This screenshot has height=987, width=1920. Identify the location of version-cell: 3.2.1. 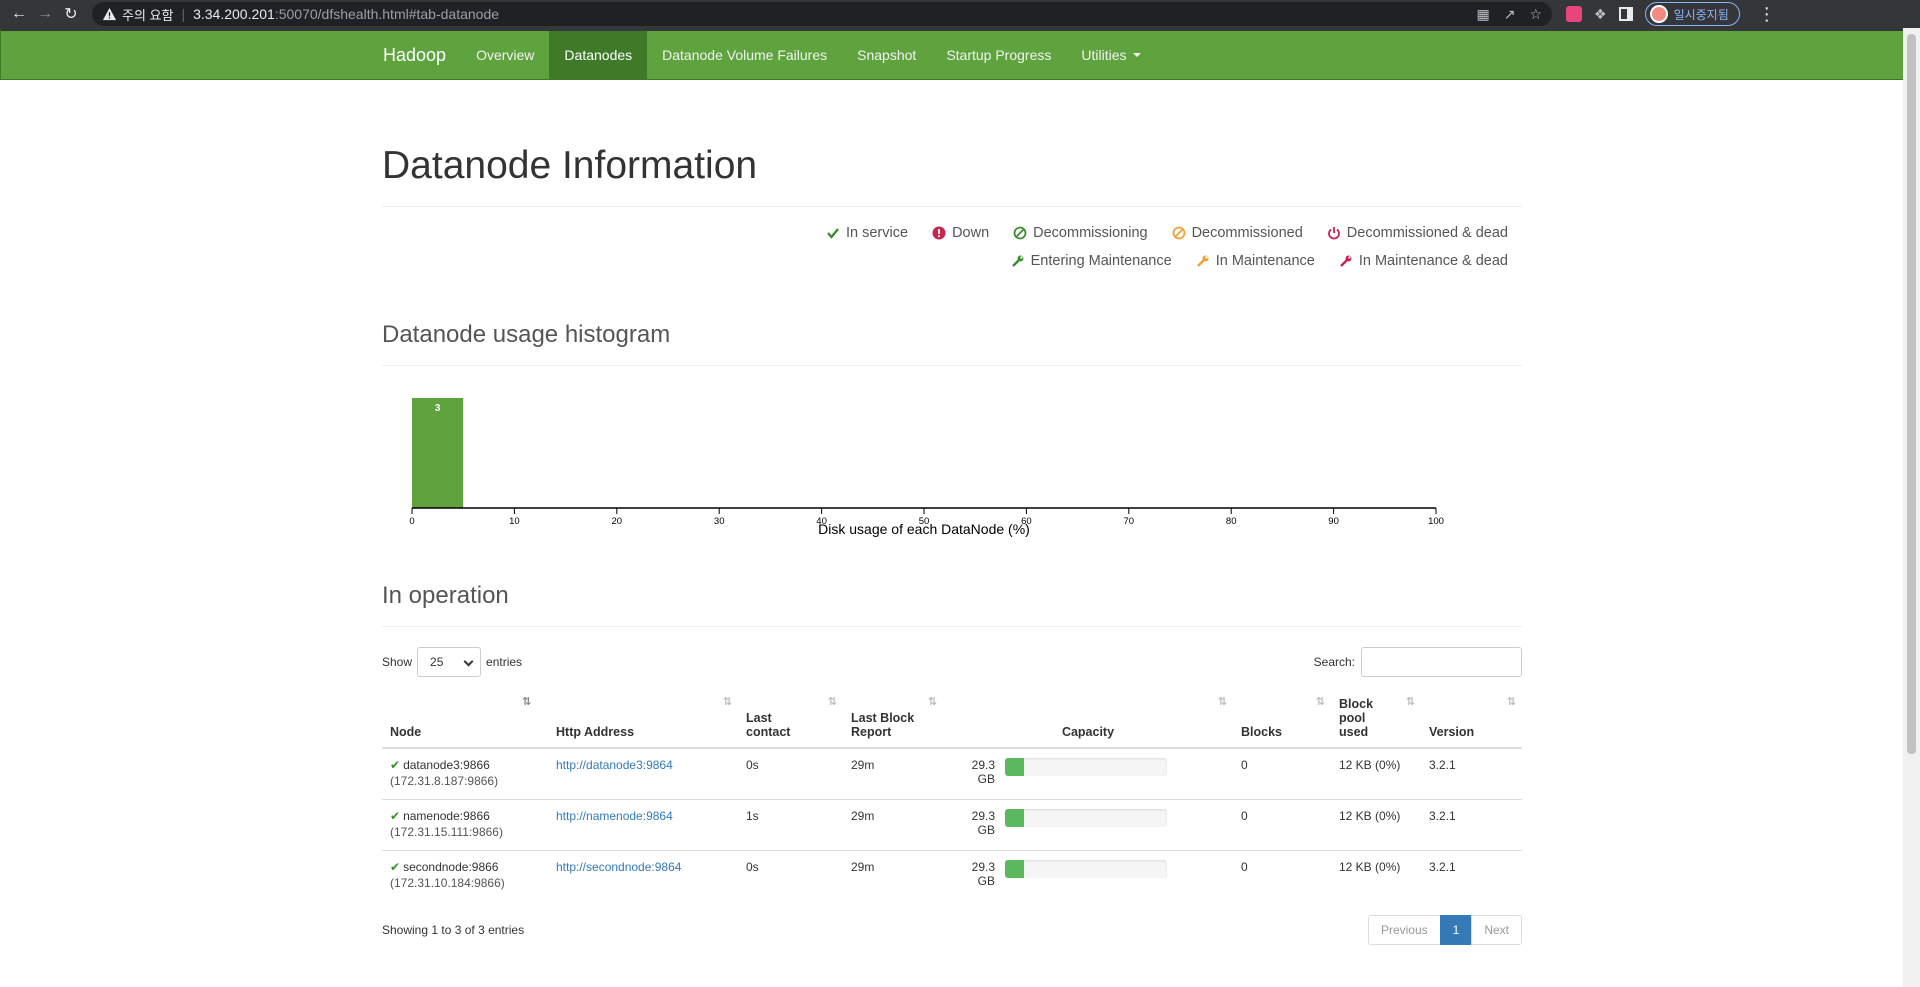
(1471, 773).